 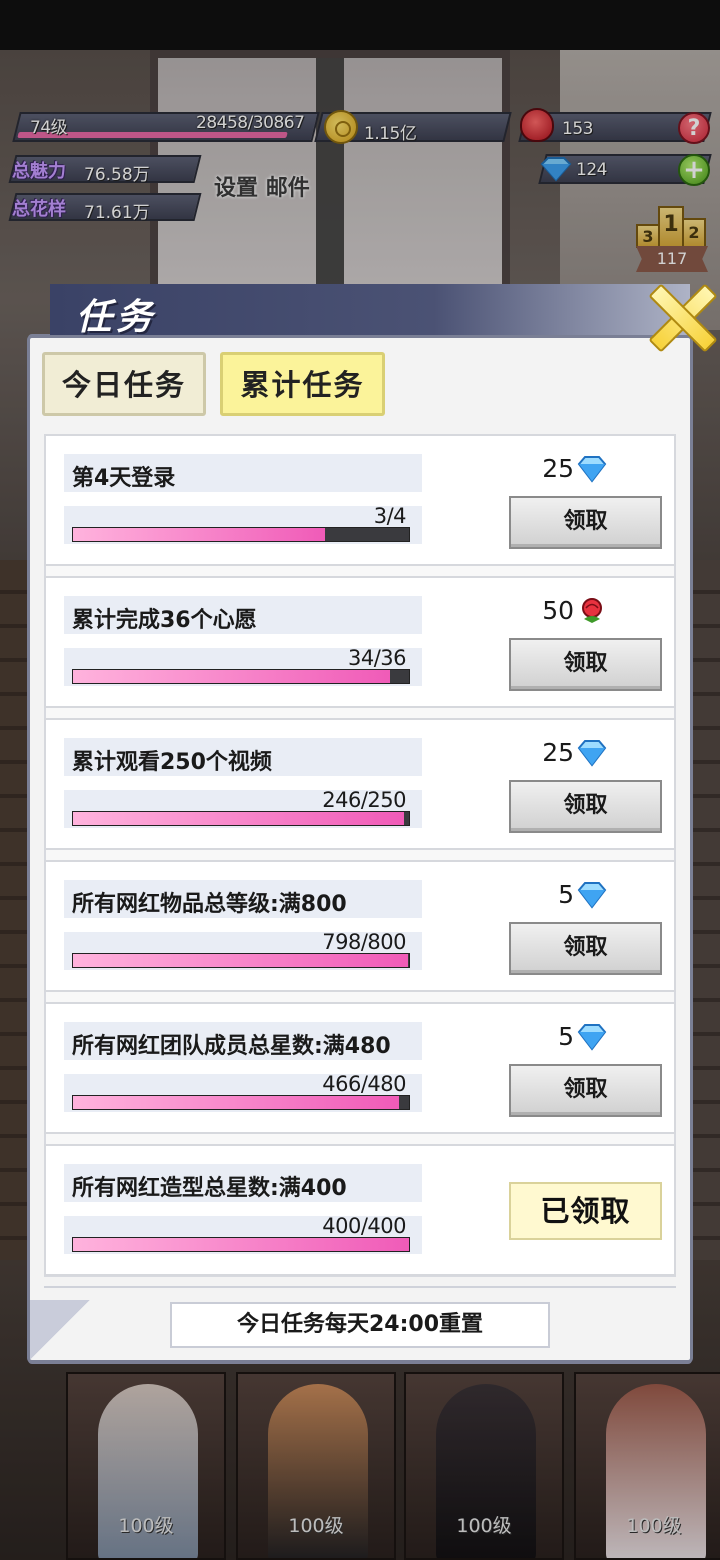 What do you see at coordinates (390, 516) in the screenshot?
I see `progress-text: 3/4` at bounding box center [390, 516].